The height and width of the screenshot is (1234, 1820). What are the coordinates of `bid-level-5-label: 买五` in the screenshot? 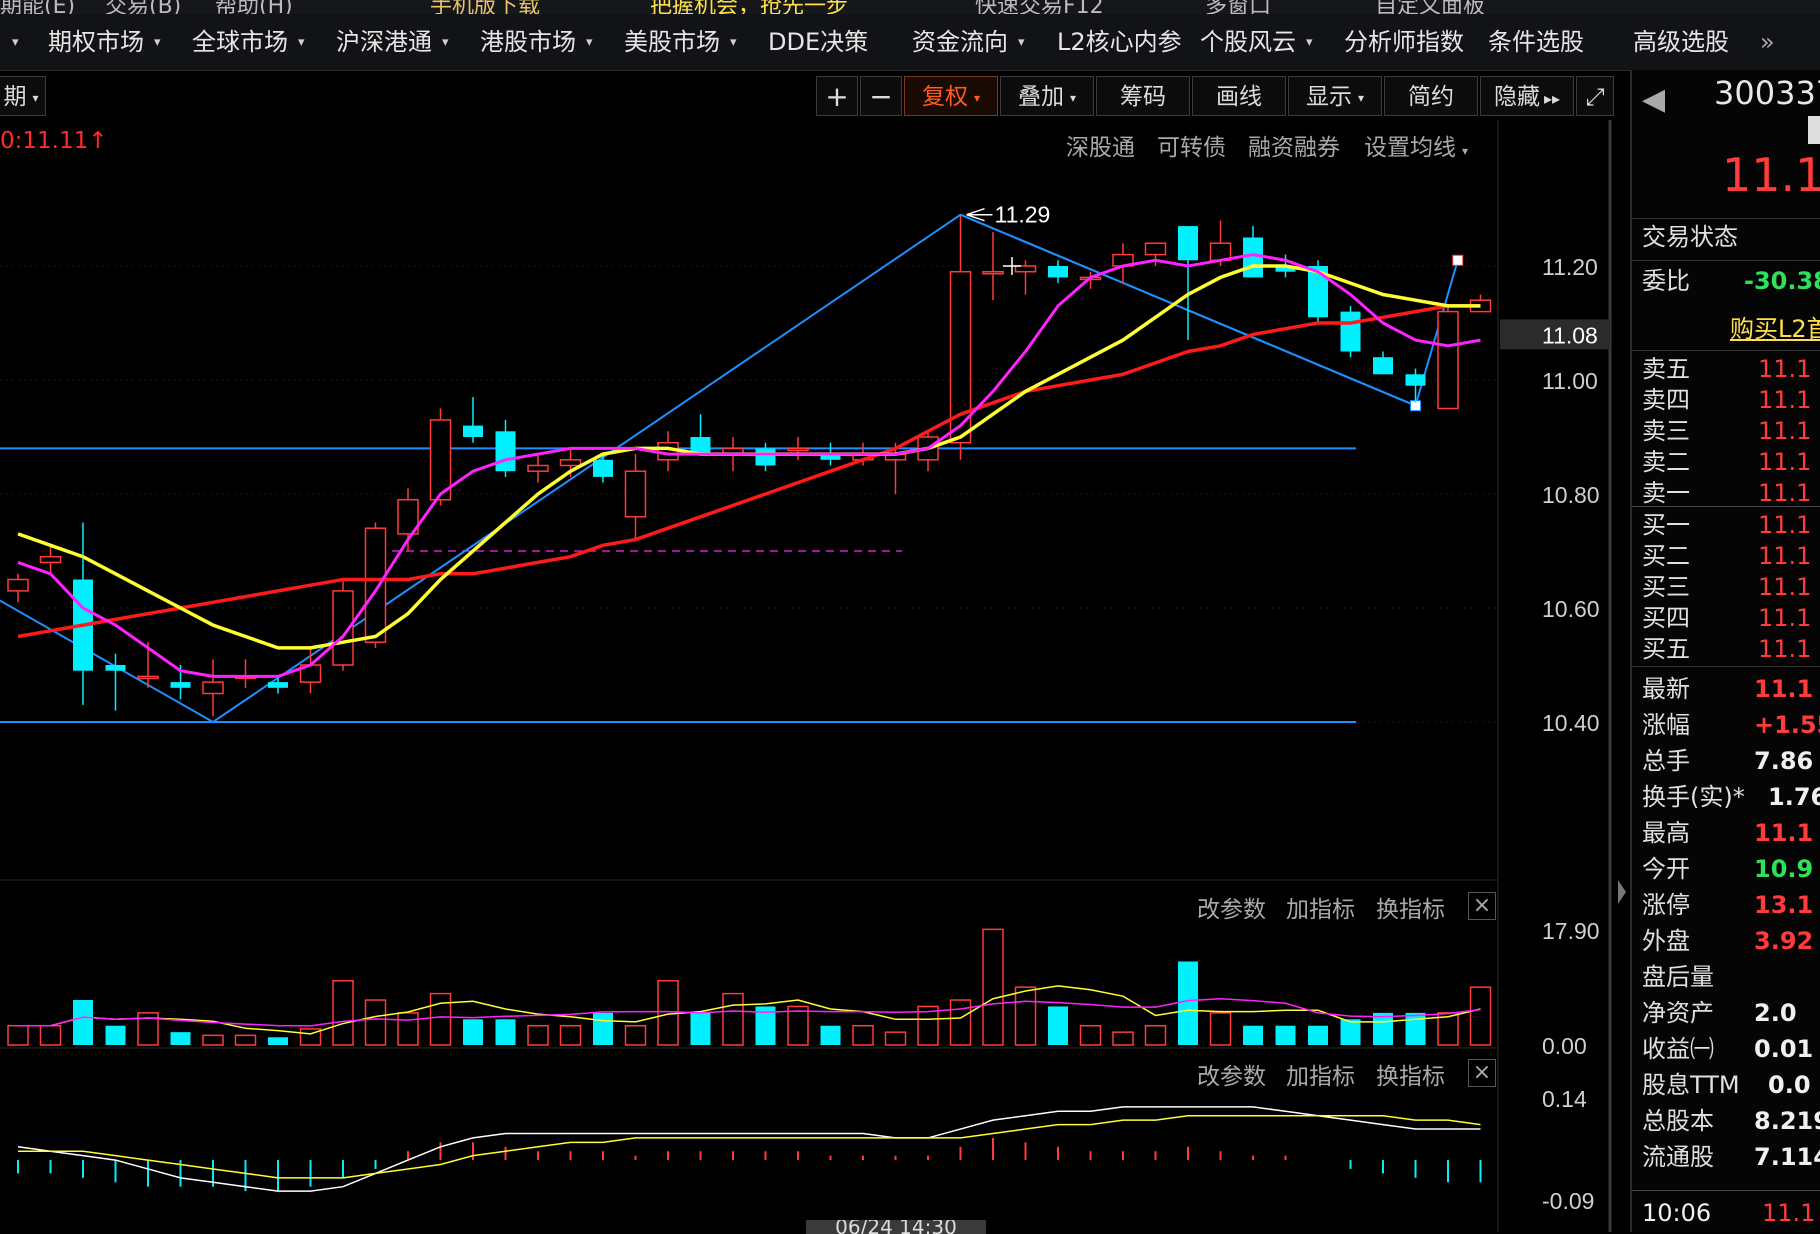 It's located at (1666, 649).